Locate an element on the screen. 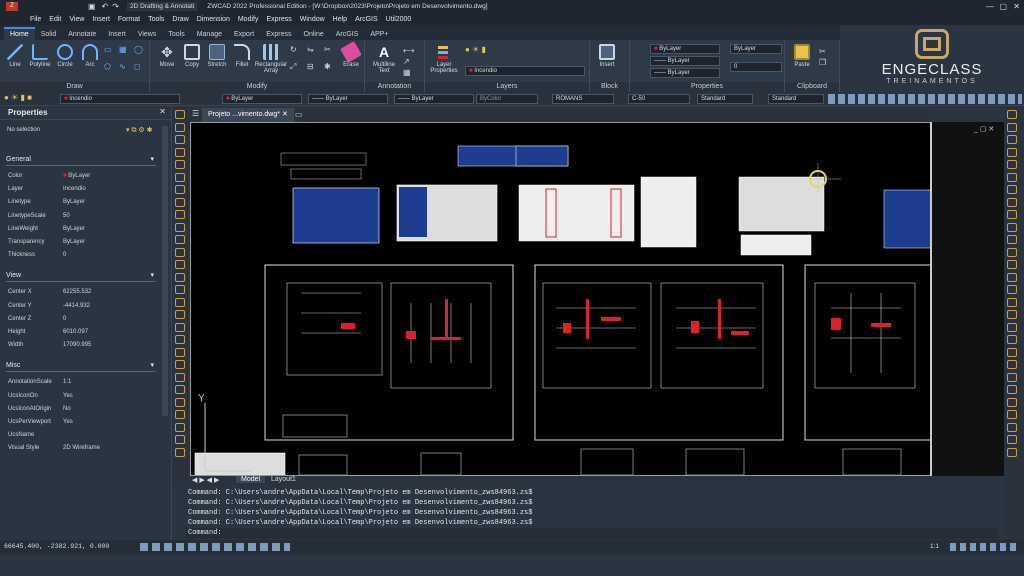 This screenshot has height=576, width=1024. line-tool: Line is located at coordinates (15, 56).